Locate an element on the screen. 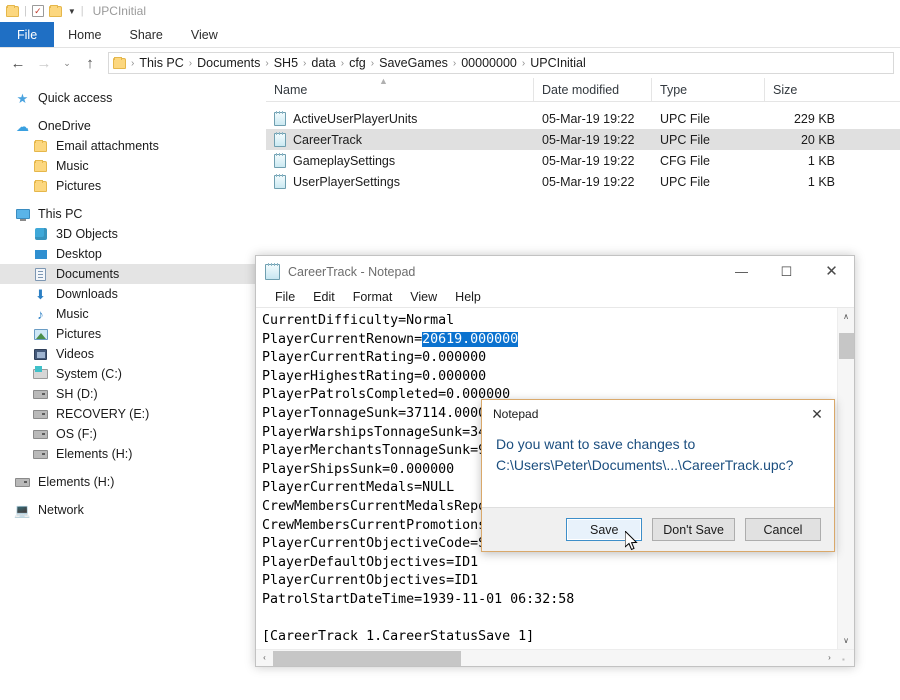  file-name: ActiveUserPlayerUnits is located at coordinates (355, 118).